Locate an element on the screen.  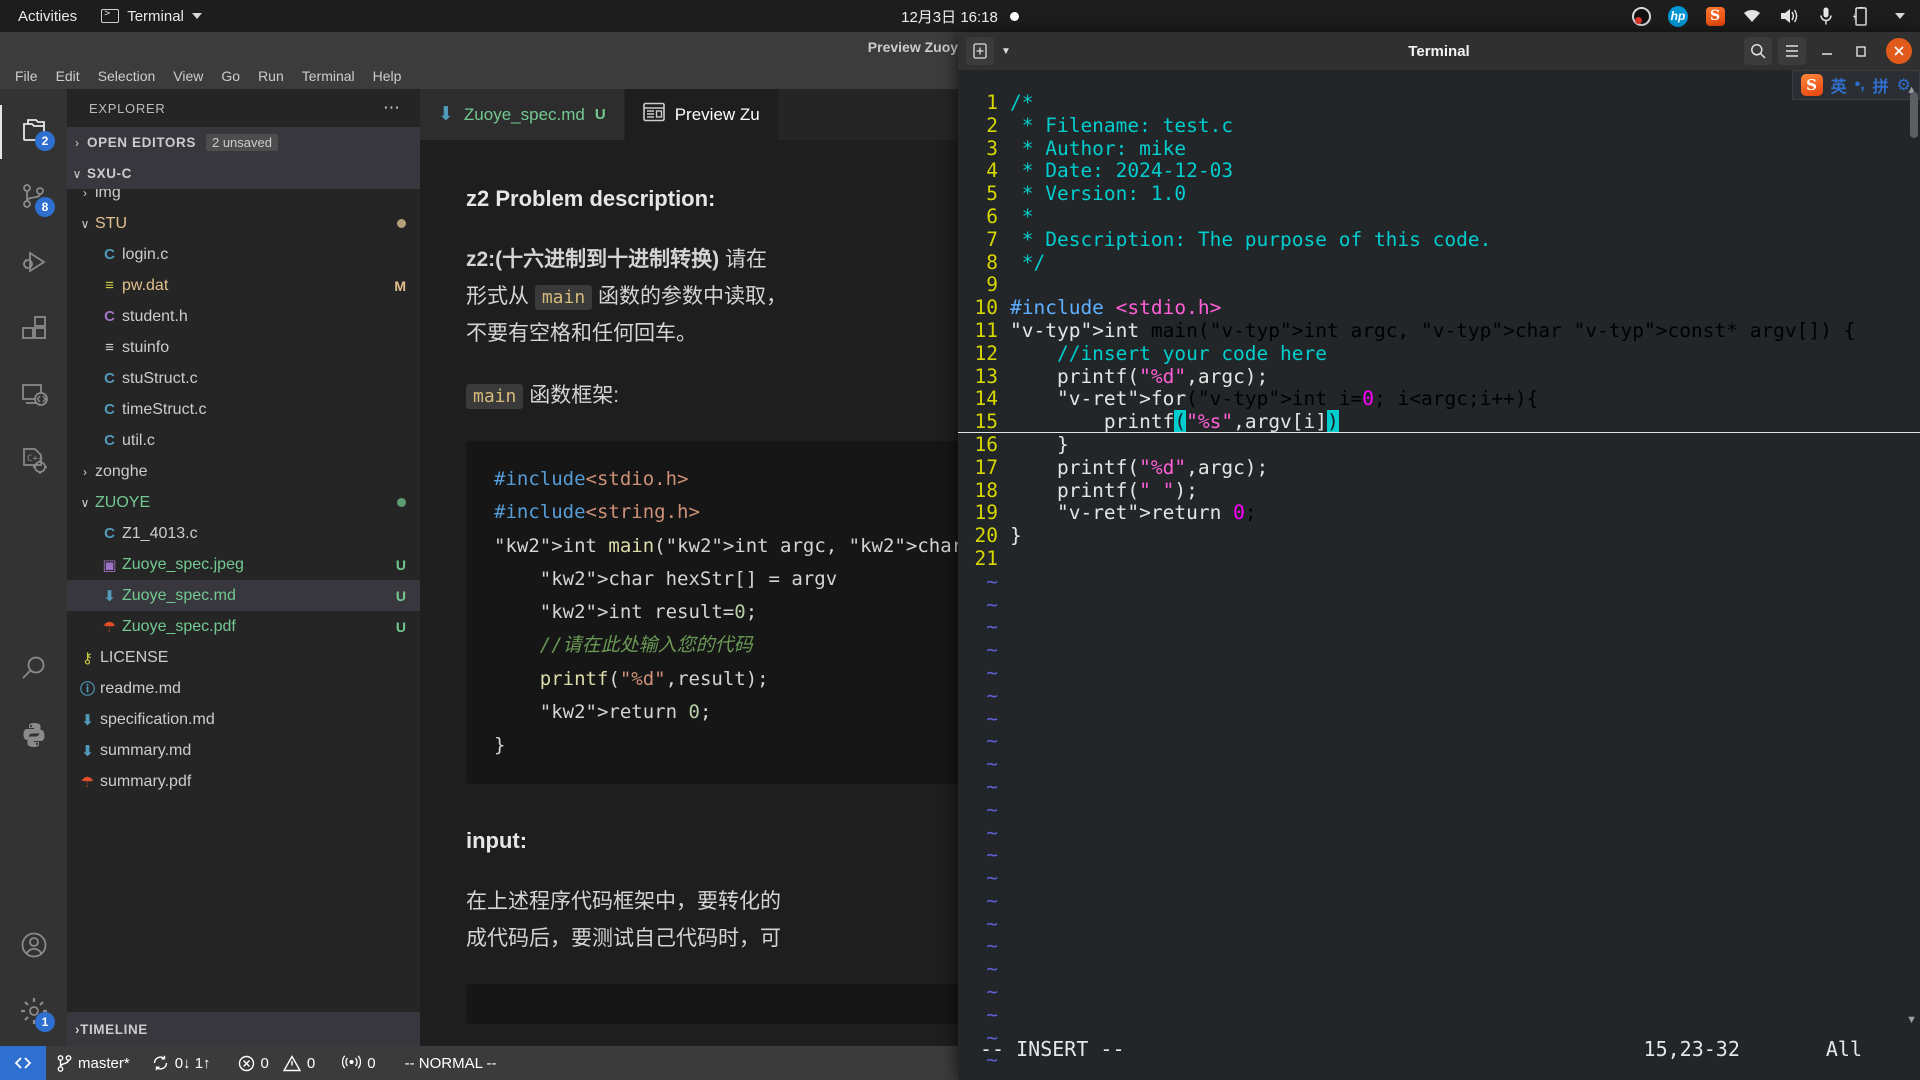
menu-icon is located at coordinates (1792, 51).